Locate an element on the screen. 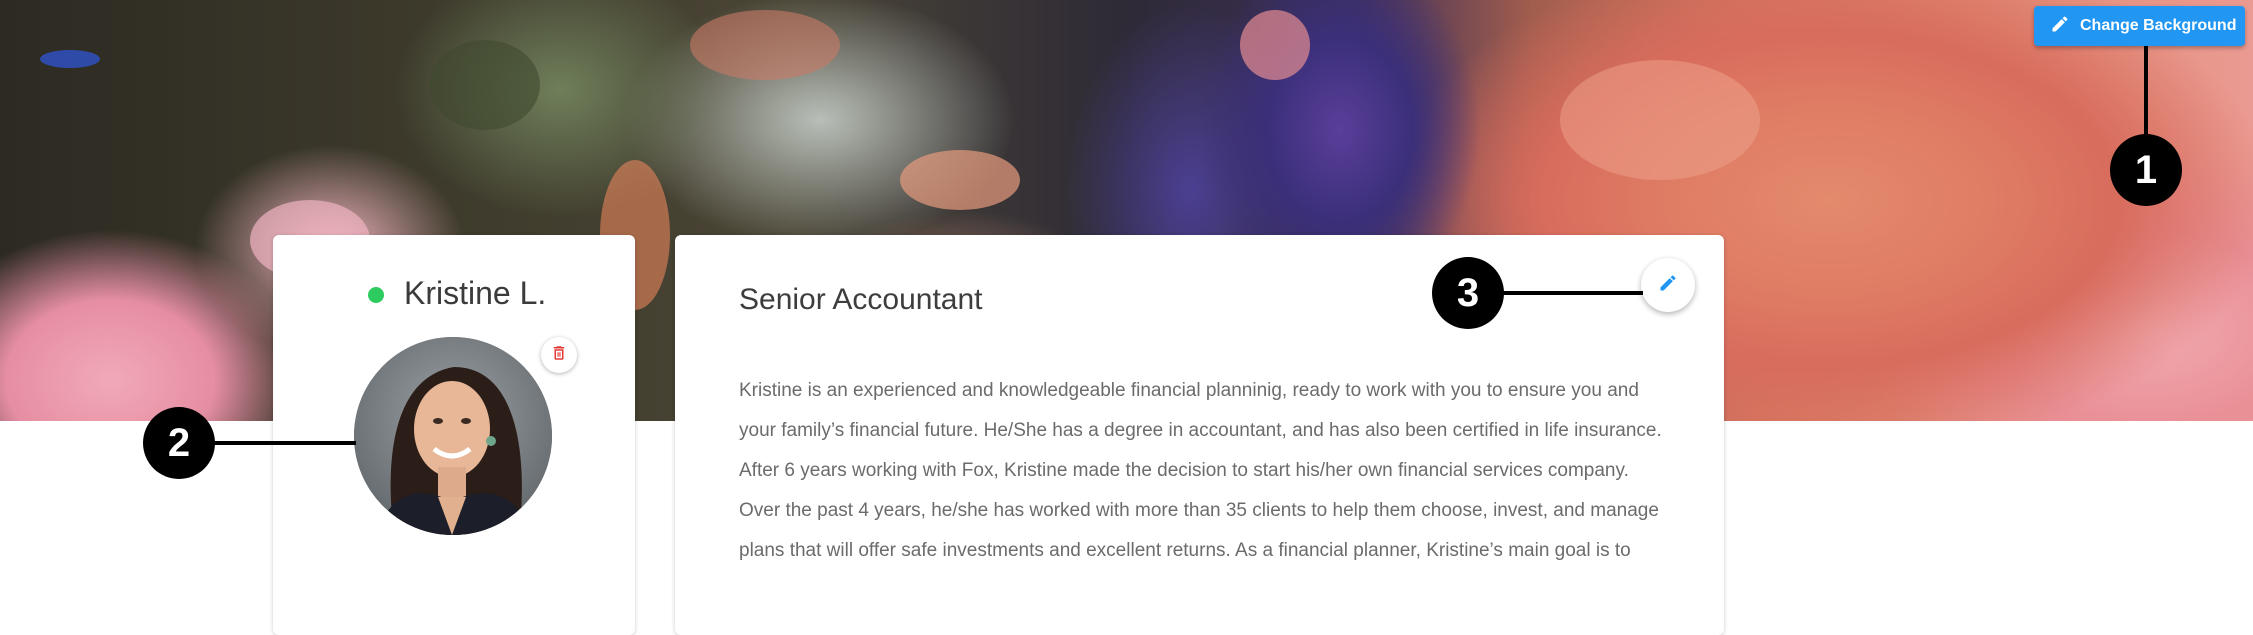  profile-card: Kristine L. is located at coordinates (454, 435).